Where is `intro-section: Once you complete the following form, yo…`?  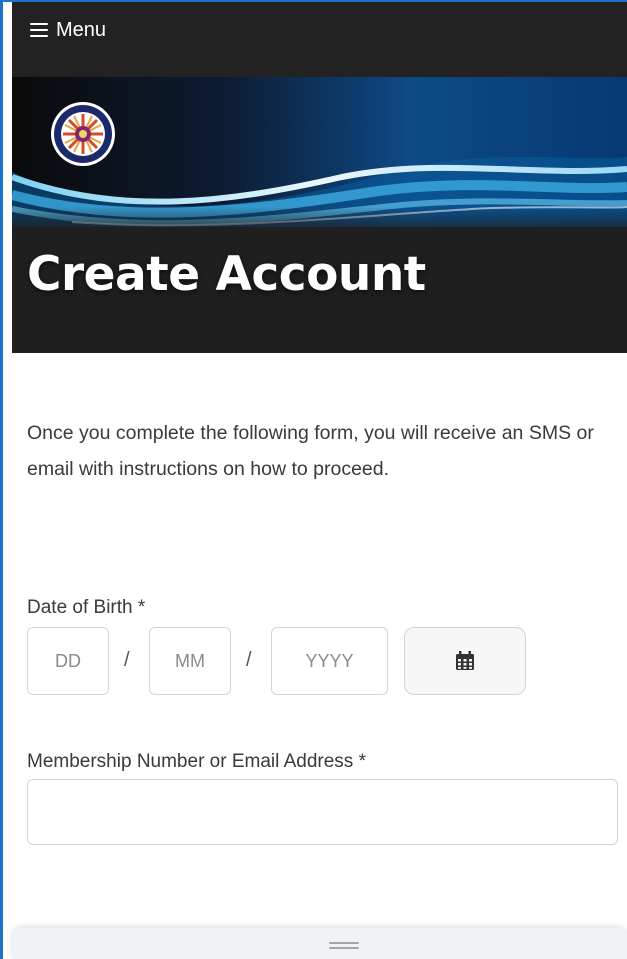 intro-section: Once you complete the following form, yo… is located at coordinates (317, 451).